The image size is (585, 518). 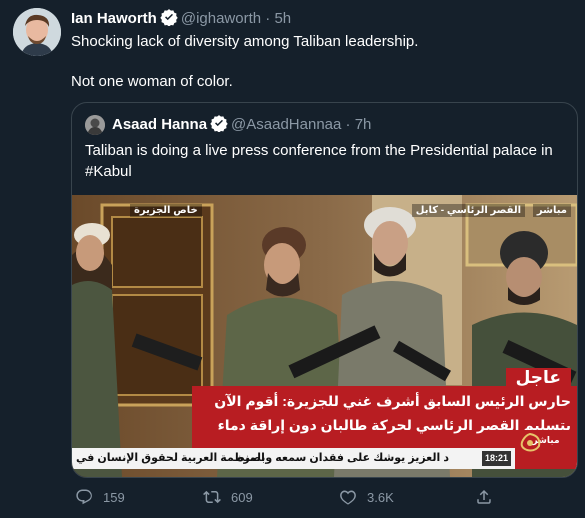 What do you see at coordinates (496, 458) in the screenshot?
I see `ticker-time: 18:21` at bounding box center [496, 458].